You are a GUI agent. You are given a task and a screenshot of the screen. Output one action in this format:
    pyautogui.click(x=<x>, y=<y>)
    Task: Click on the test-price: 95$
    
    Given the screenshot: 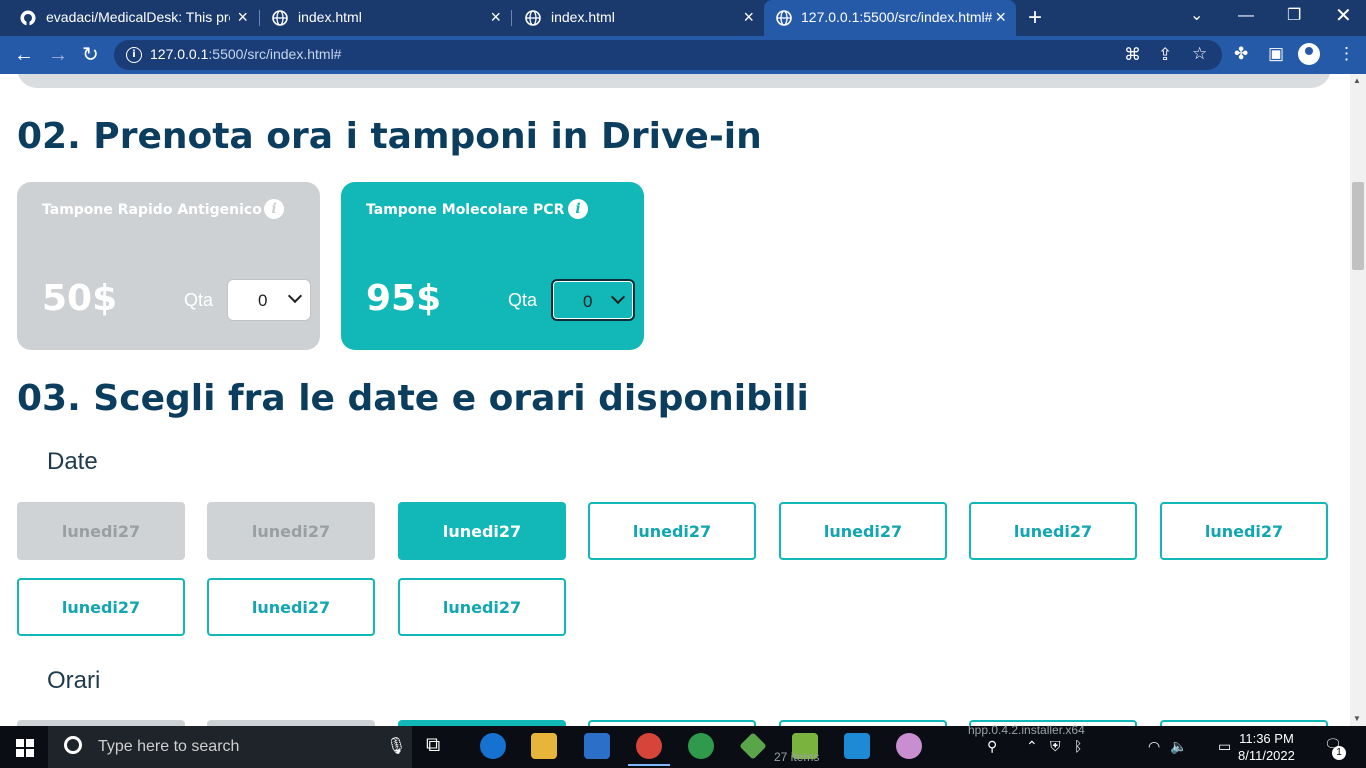 What is the action you would take?
    pyautogui.click(x=404, y=298)
    